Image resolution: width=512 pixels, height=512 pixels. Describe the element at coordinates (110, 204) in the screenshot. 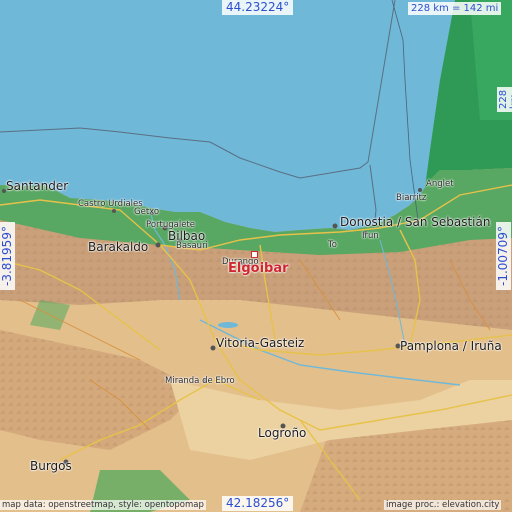

I see `place-label-castro-urdiales: Castro Urdiales` at that location.